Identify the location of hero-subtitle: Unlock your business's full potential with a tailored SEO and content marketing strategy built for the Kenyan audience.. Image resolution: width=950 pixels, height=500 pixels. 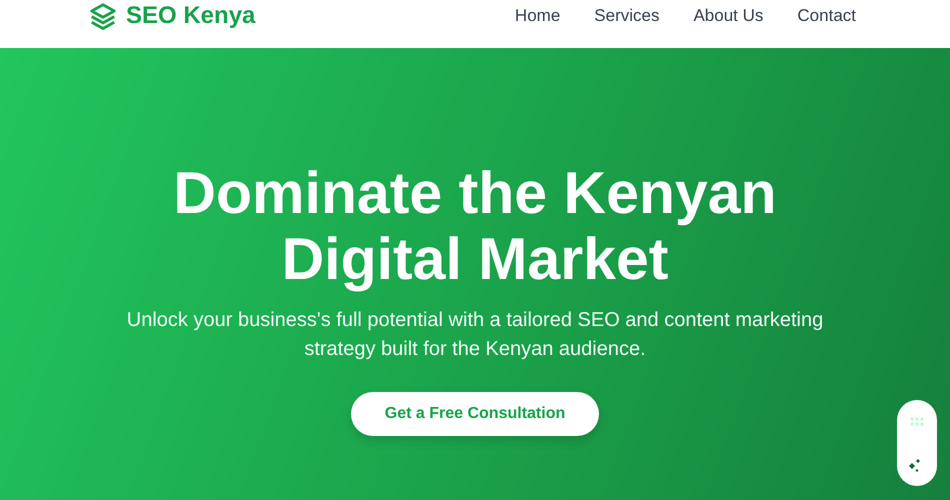
(475, 335).